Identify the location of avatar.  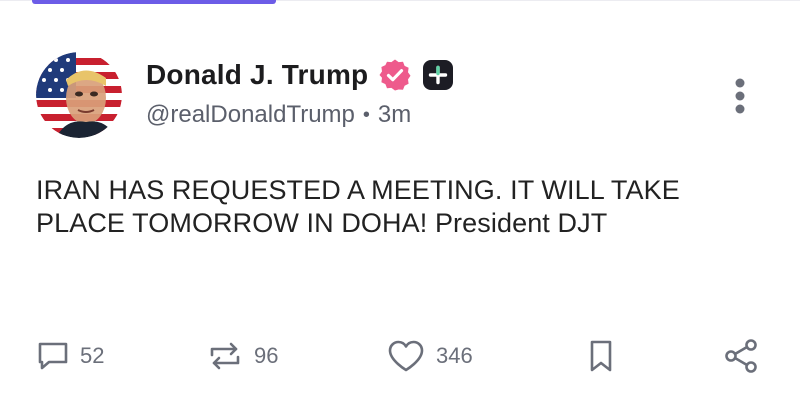
(79, 95).